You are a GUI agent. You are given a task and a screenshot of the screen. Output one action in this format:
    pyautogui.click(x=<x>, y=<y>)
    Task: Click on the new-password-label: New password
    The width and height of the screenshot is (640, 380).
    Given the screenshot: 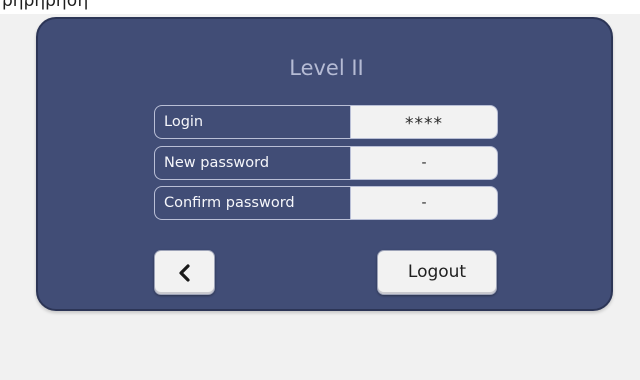 What is the action you would take?
    pyautogui.click(x=252, y=163)
    